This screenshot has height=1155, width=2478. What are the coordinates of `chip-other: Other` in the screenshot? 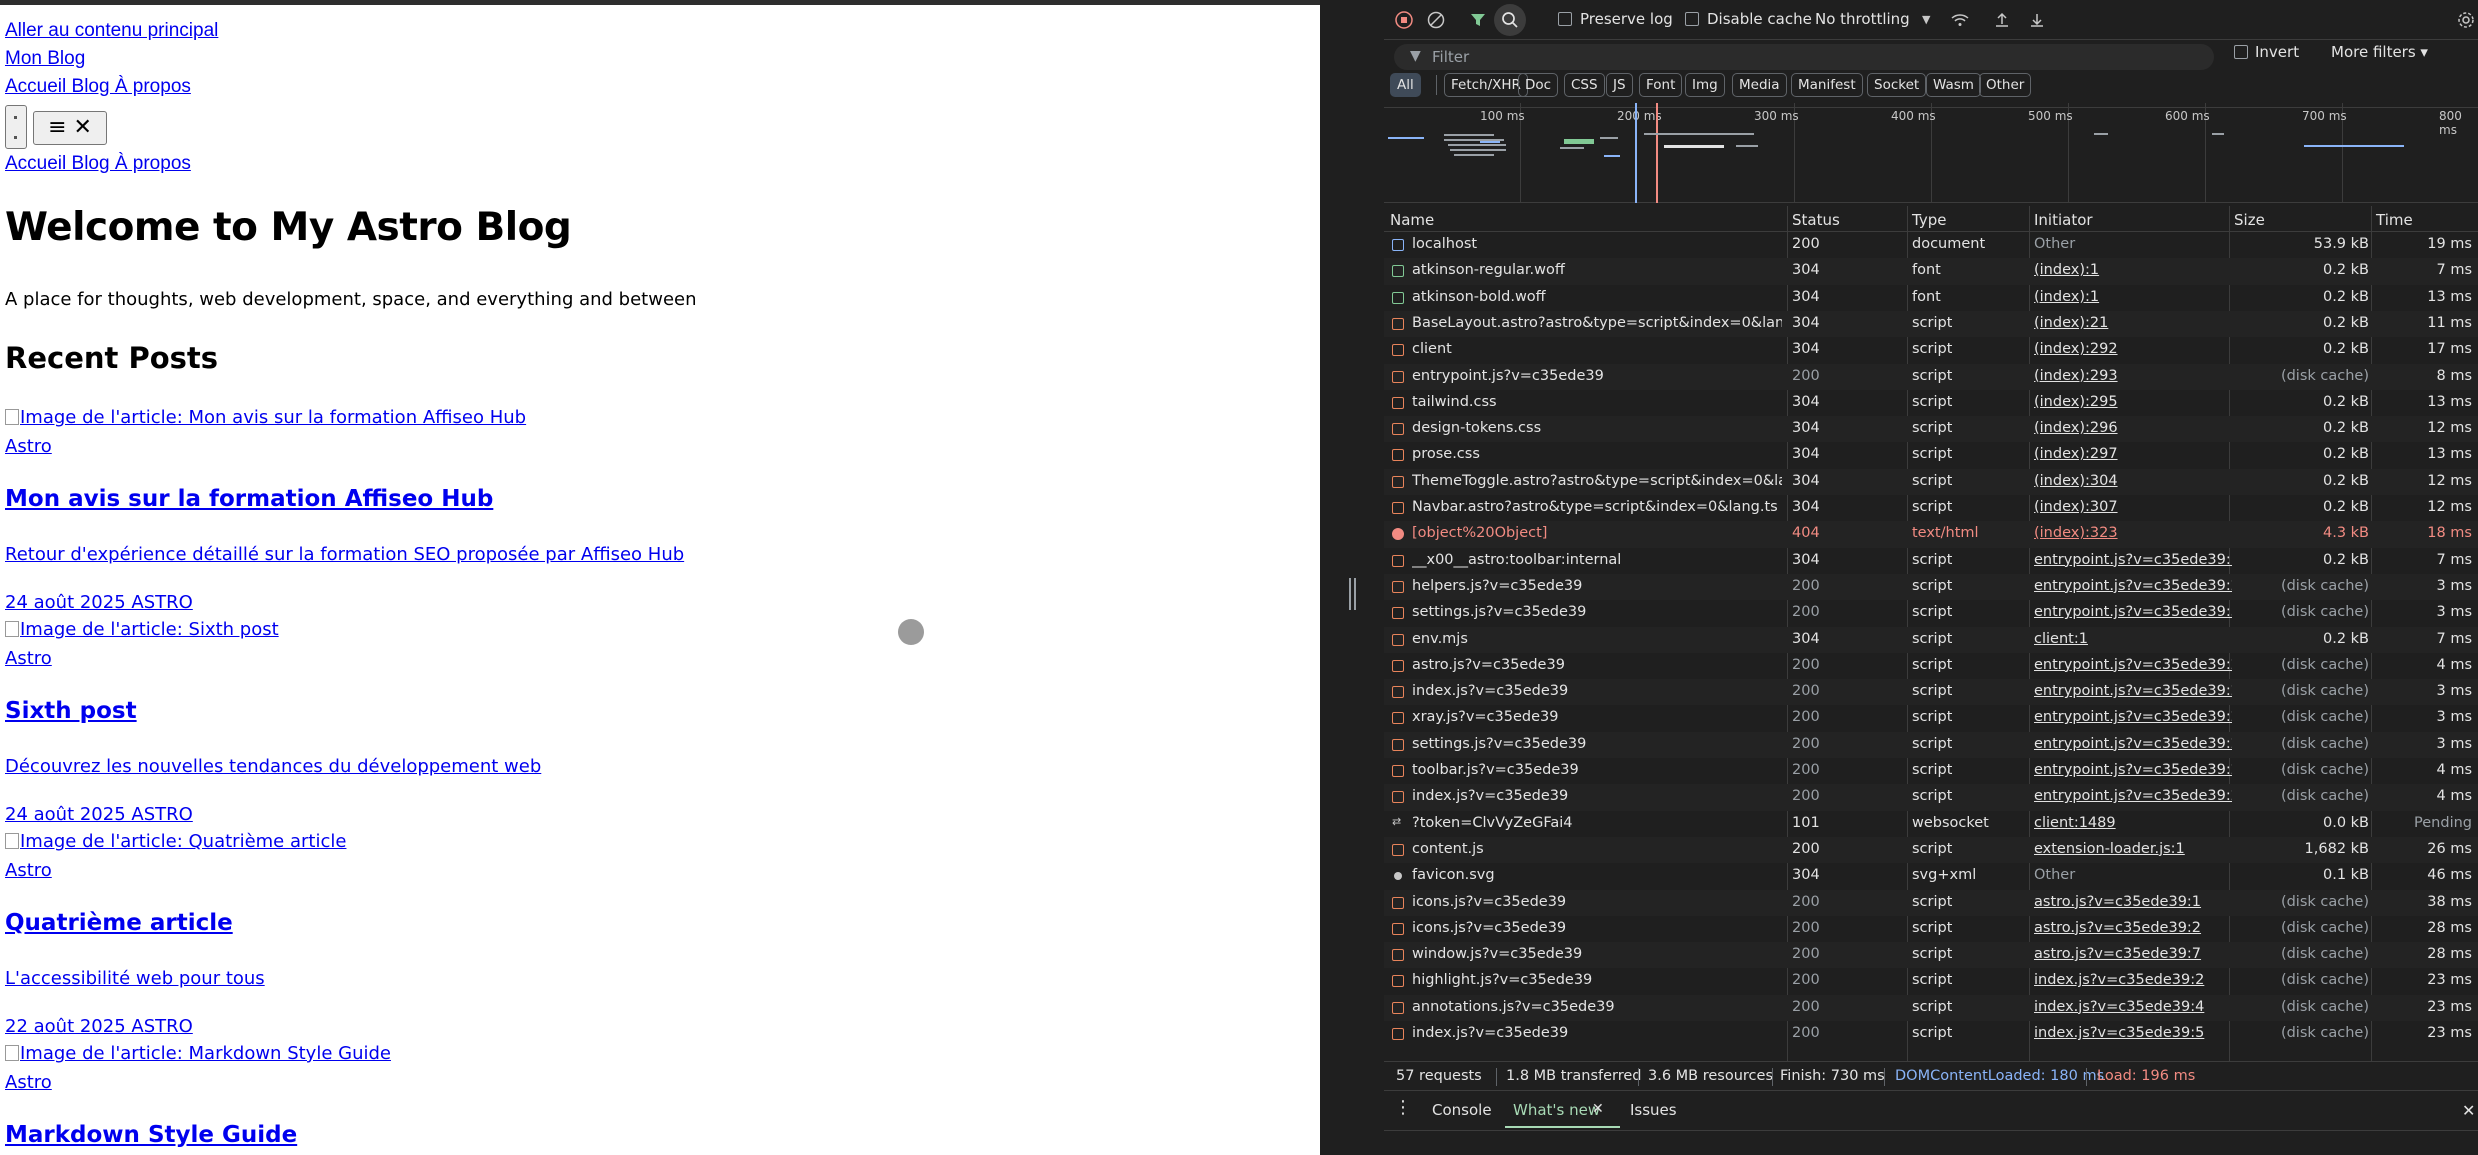 It's located at (2005, 85).